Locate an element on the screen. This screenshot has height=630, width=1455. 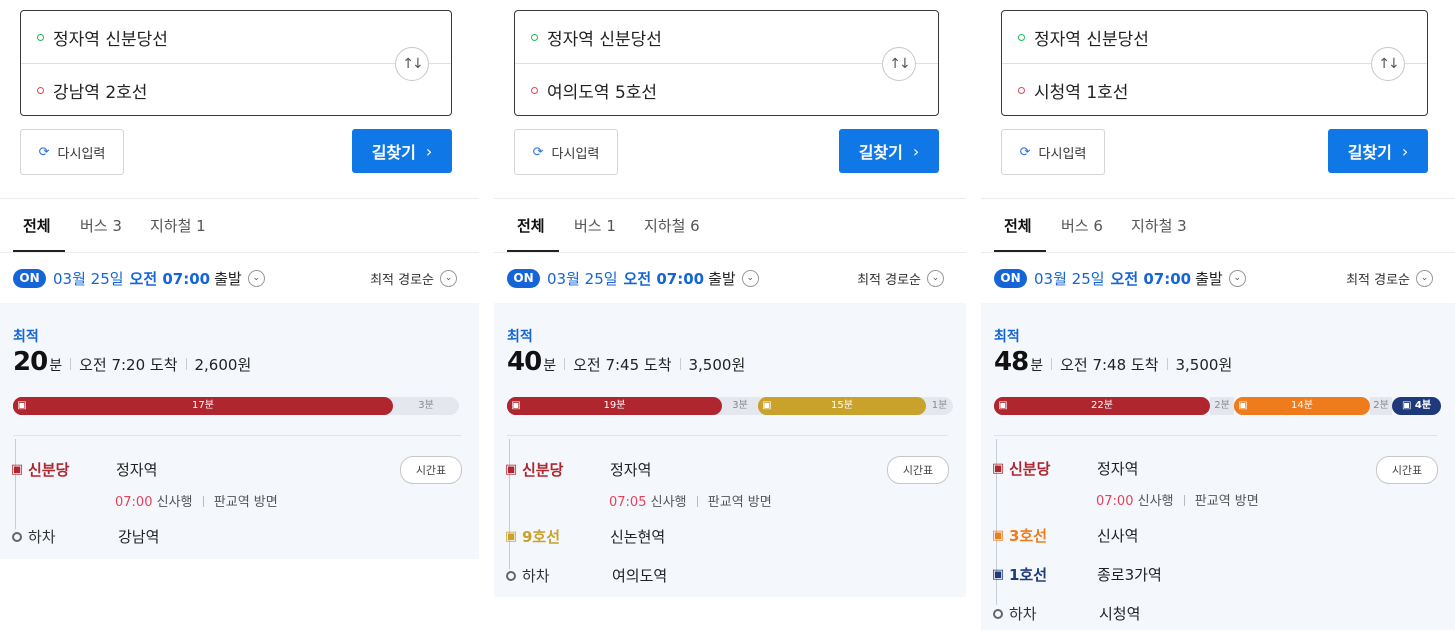
tab-subway: 지하철 6 is located at coordinates (672, 225).